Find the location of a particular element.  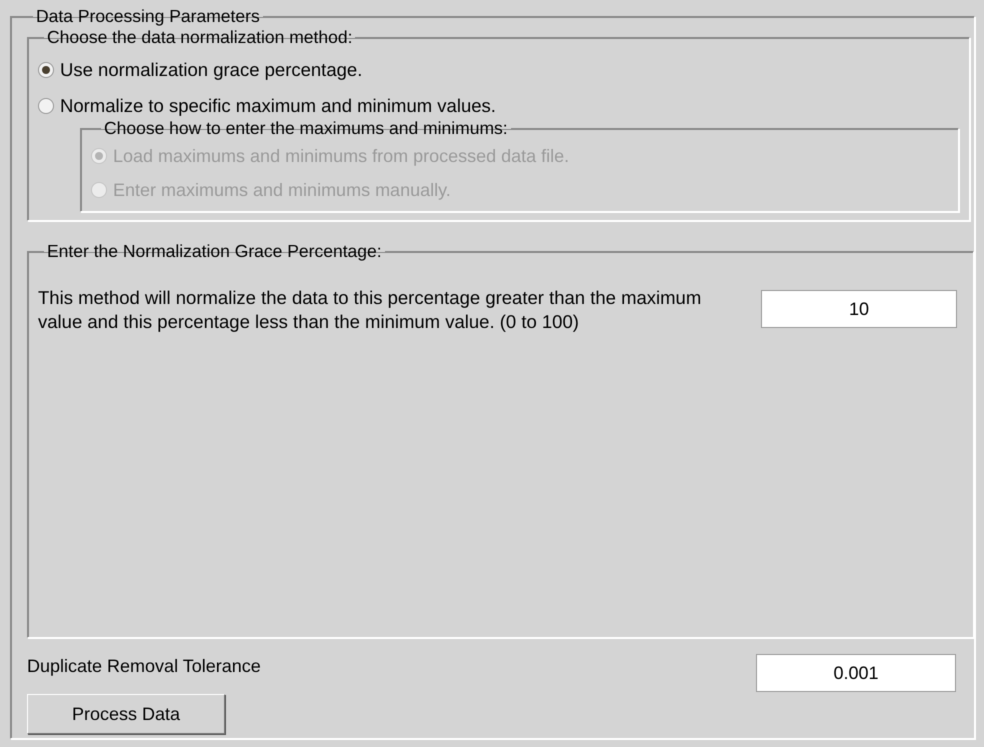

radio-option: Use normalization grace percentage. is located at coordinates (200, 70).